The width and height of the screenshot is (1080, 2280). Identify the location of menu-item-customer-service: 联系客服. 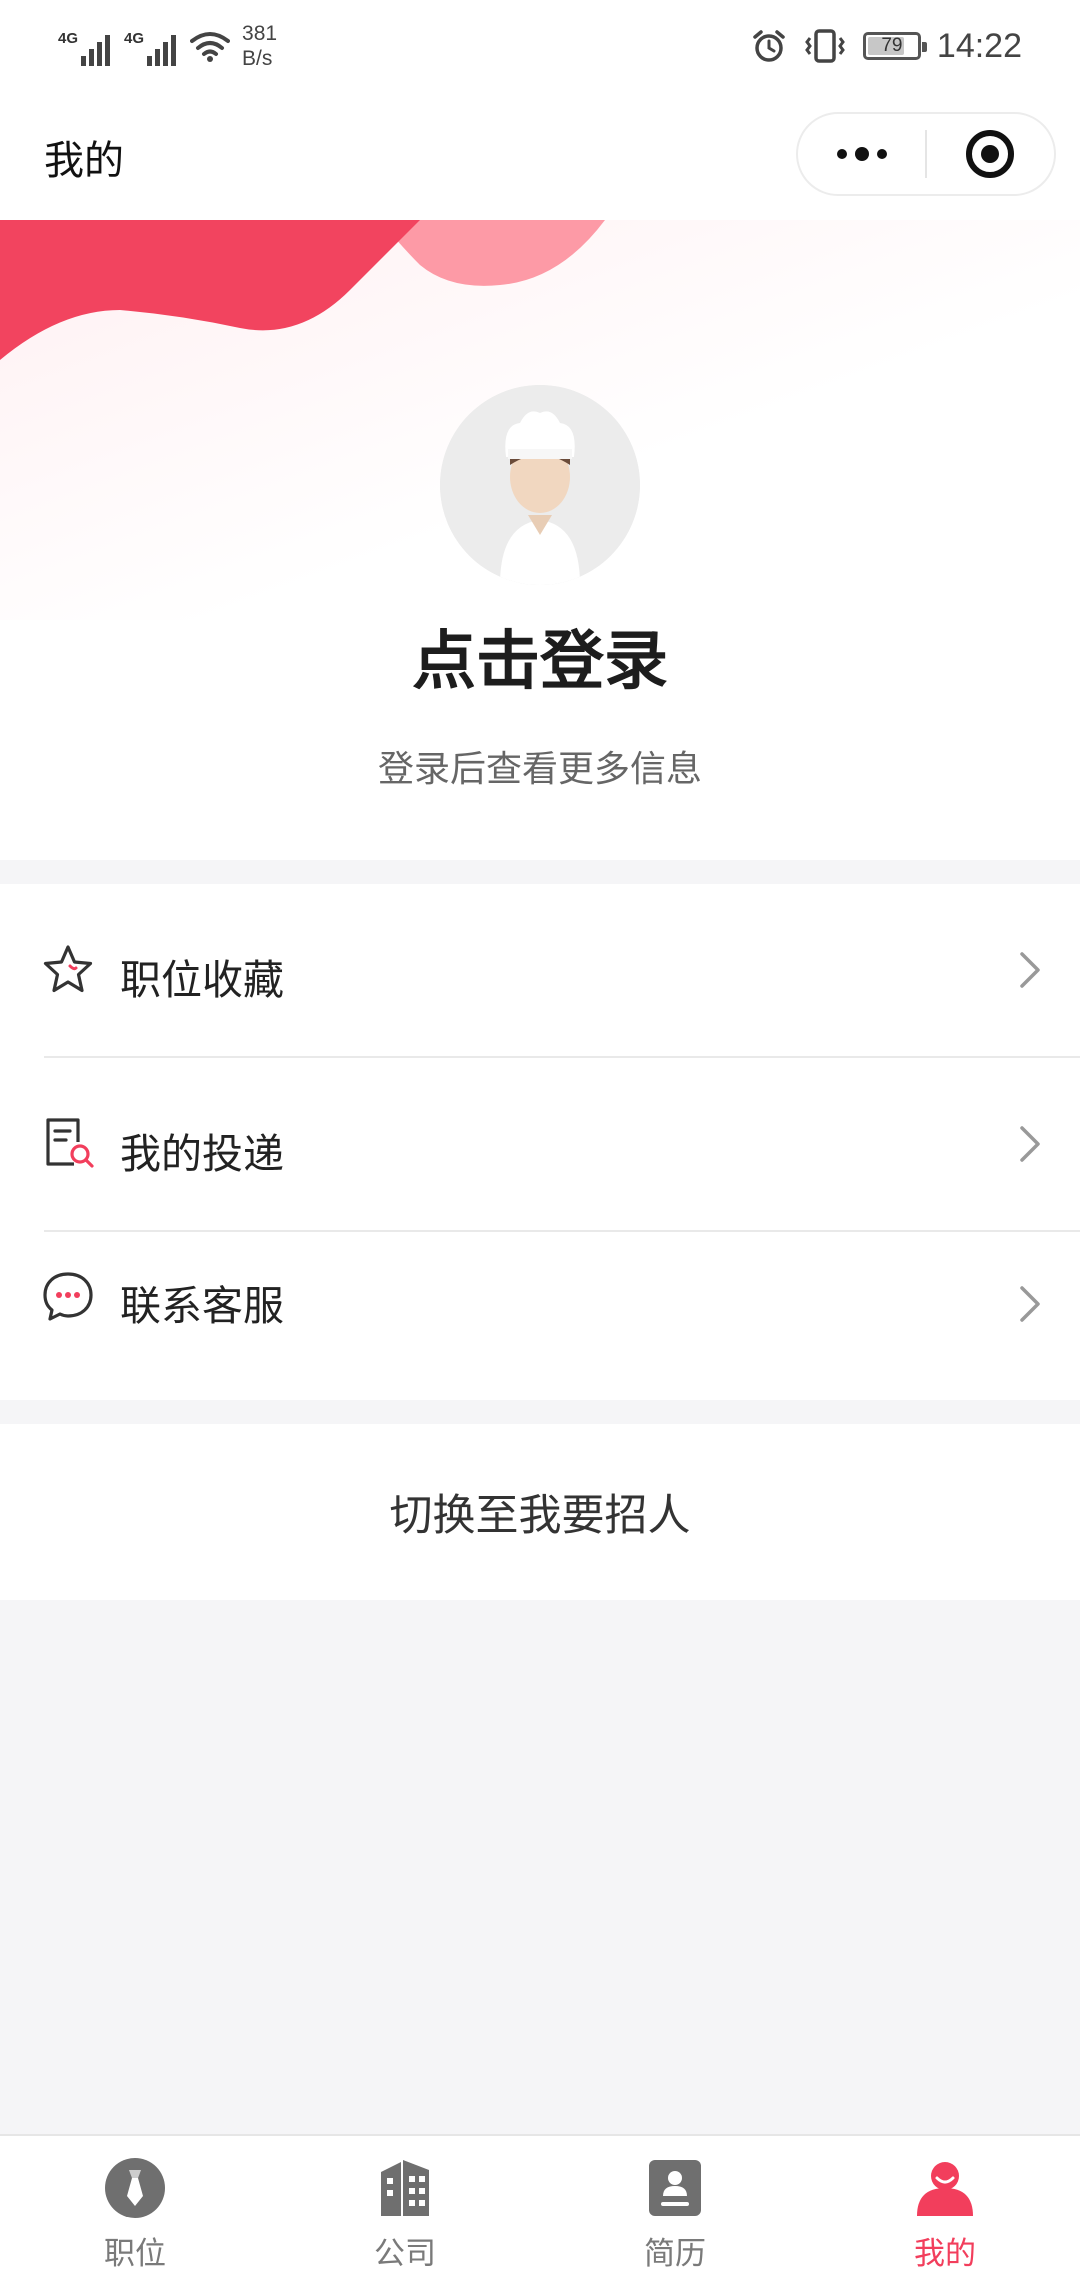
(540, 1316).